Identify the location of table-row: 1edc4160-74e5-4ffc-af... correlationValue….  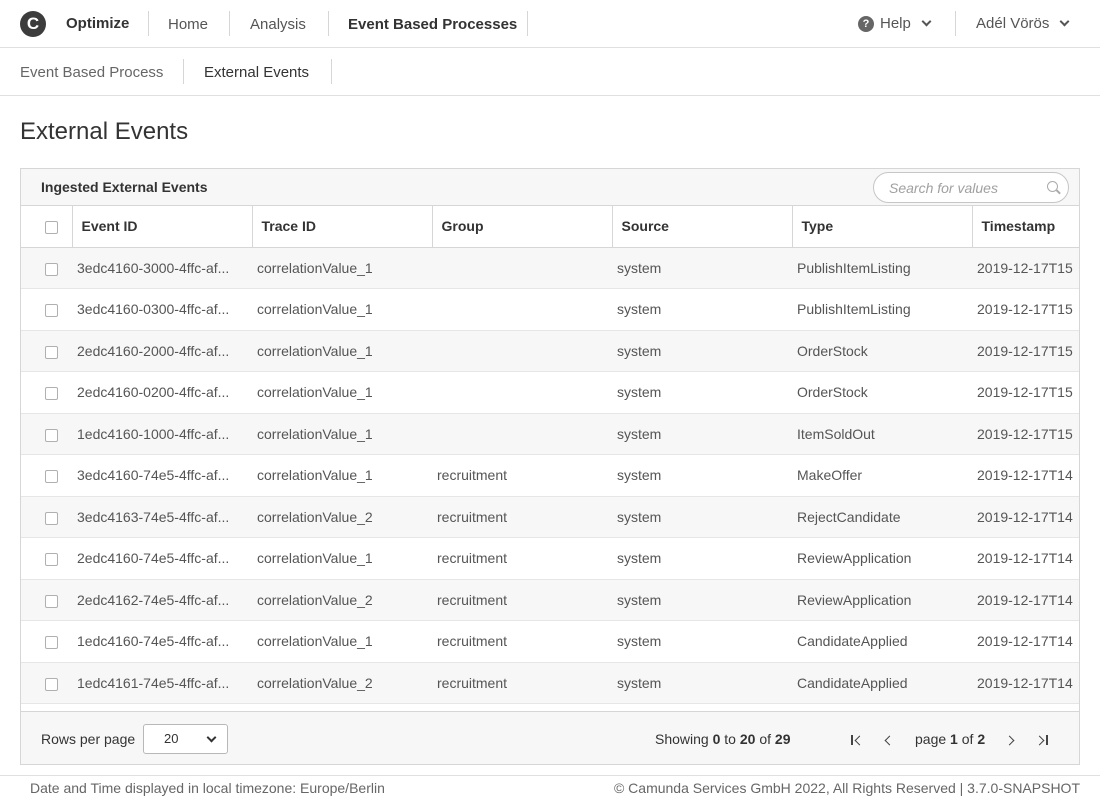
(550, 641).